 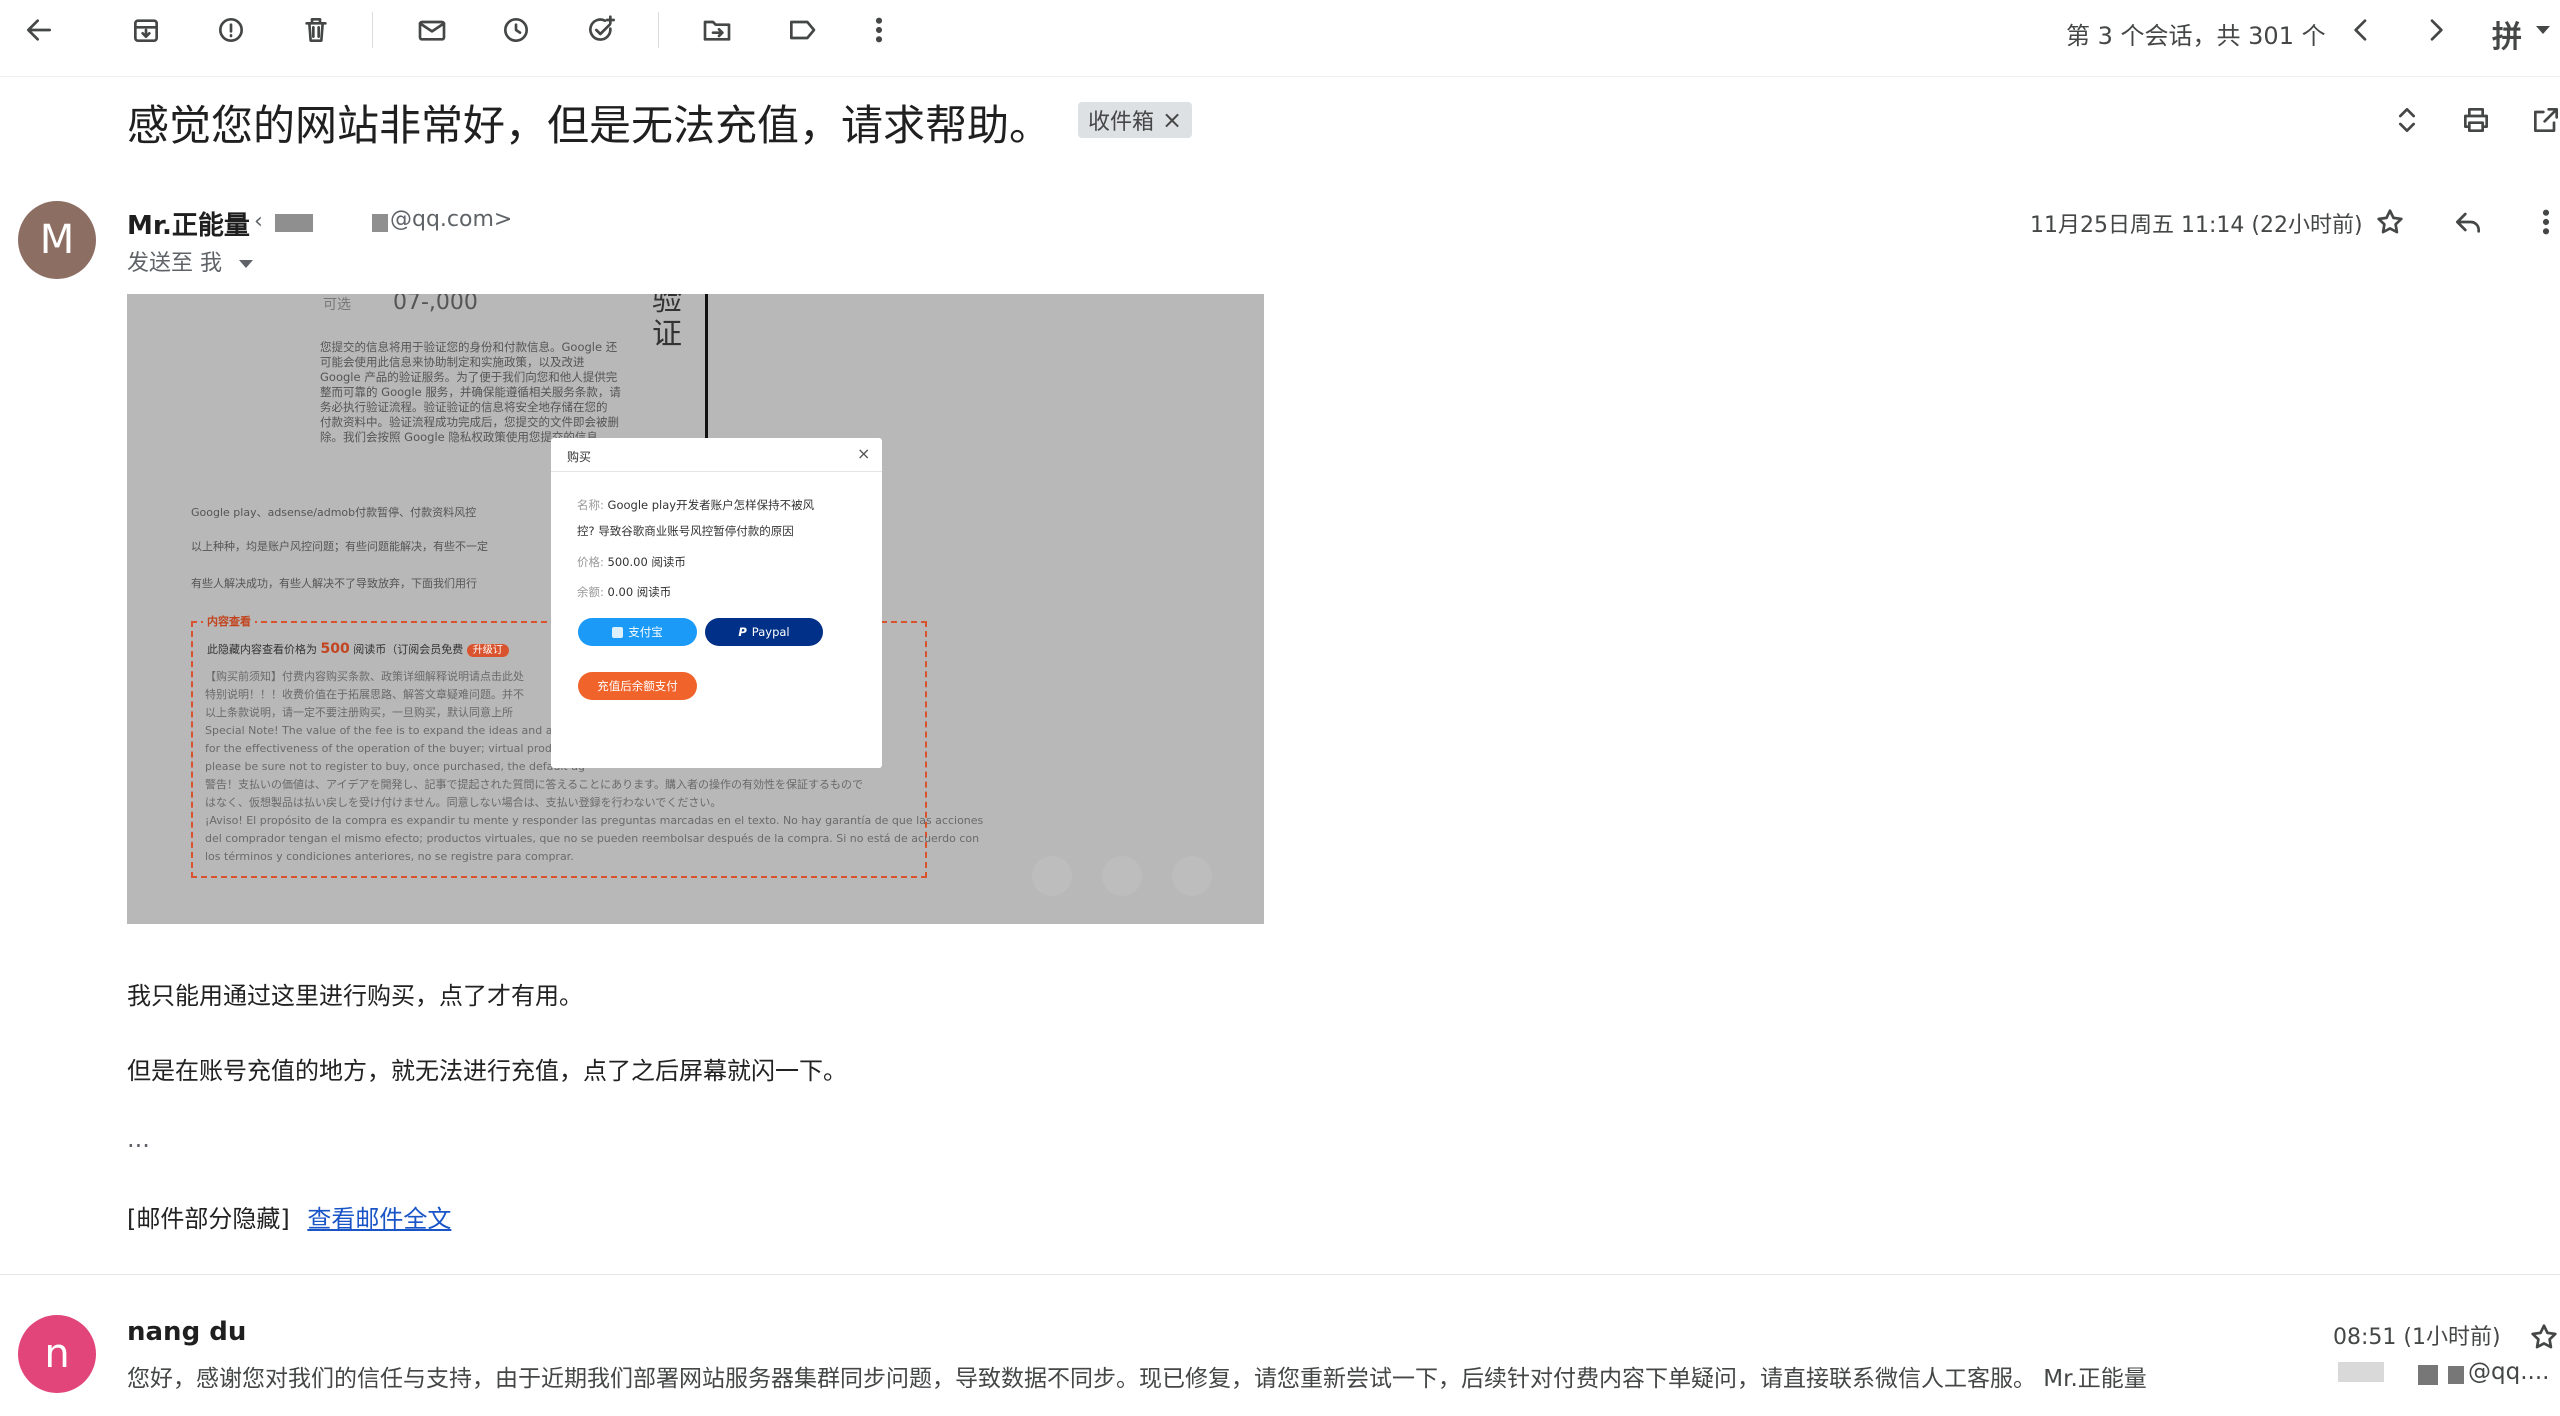 I want to click on screenshot-side-text: 验 证, so click(x=667, y=323).